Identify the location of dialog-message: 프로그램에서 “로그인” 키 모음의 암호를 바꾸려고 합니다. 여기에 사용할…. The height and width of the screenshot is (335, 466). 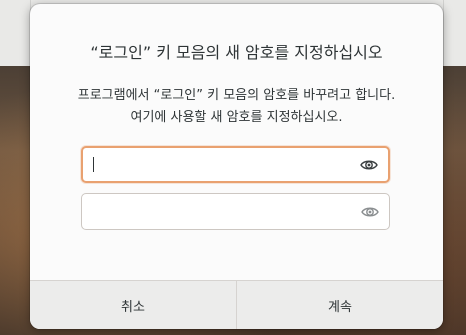
(236, 106).